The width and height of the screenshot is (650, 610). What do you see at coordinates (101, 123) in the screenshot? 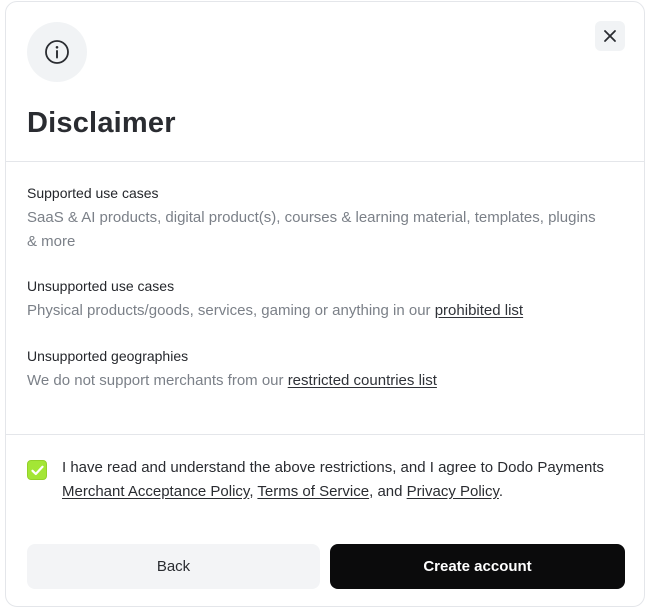
I see `dialog-title: Disclaimer` at bounding box center [101, 123].